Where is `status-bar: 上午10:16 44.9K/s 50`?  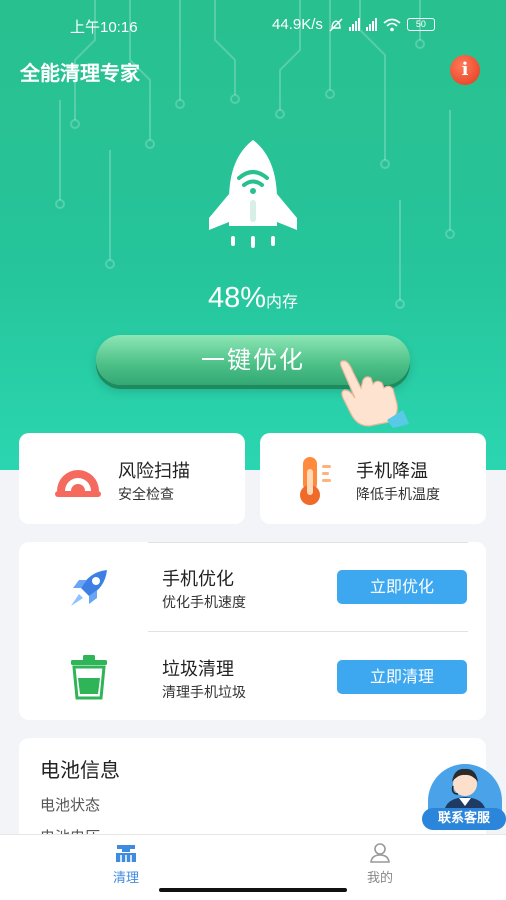 status-bar: 上午10:16 44.9K/s 50 is located at coordinates (253, 26).